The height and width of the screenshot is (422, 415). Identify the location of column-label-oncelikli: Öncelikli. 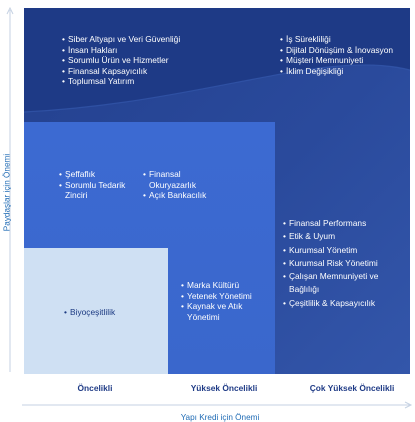
(95, 388).